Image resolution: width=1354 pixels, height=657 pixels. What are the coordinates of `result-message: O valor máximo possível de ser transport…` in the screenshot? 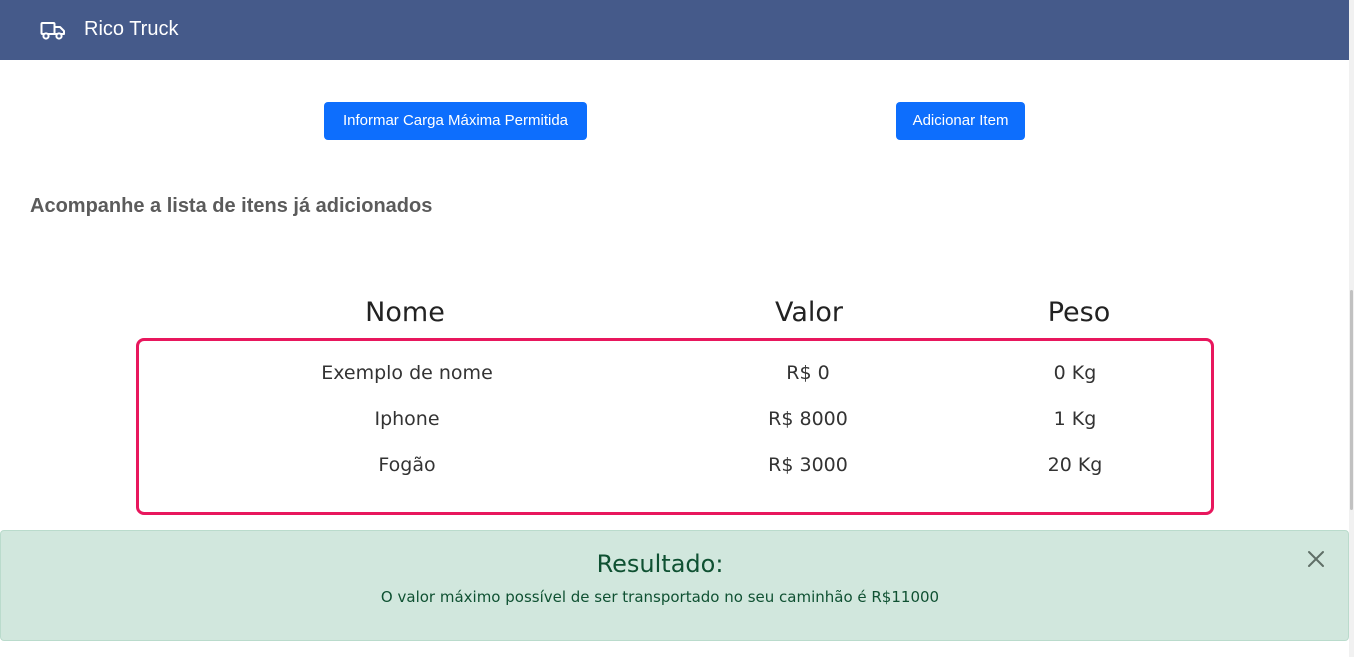 It's located at (660, 597).